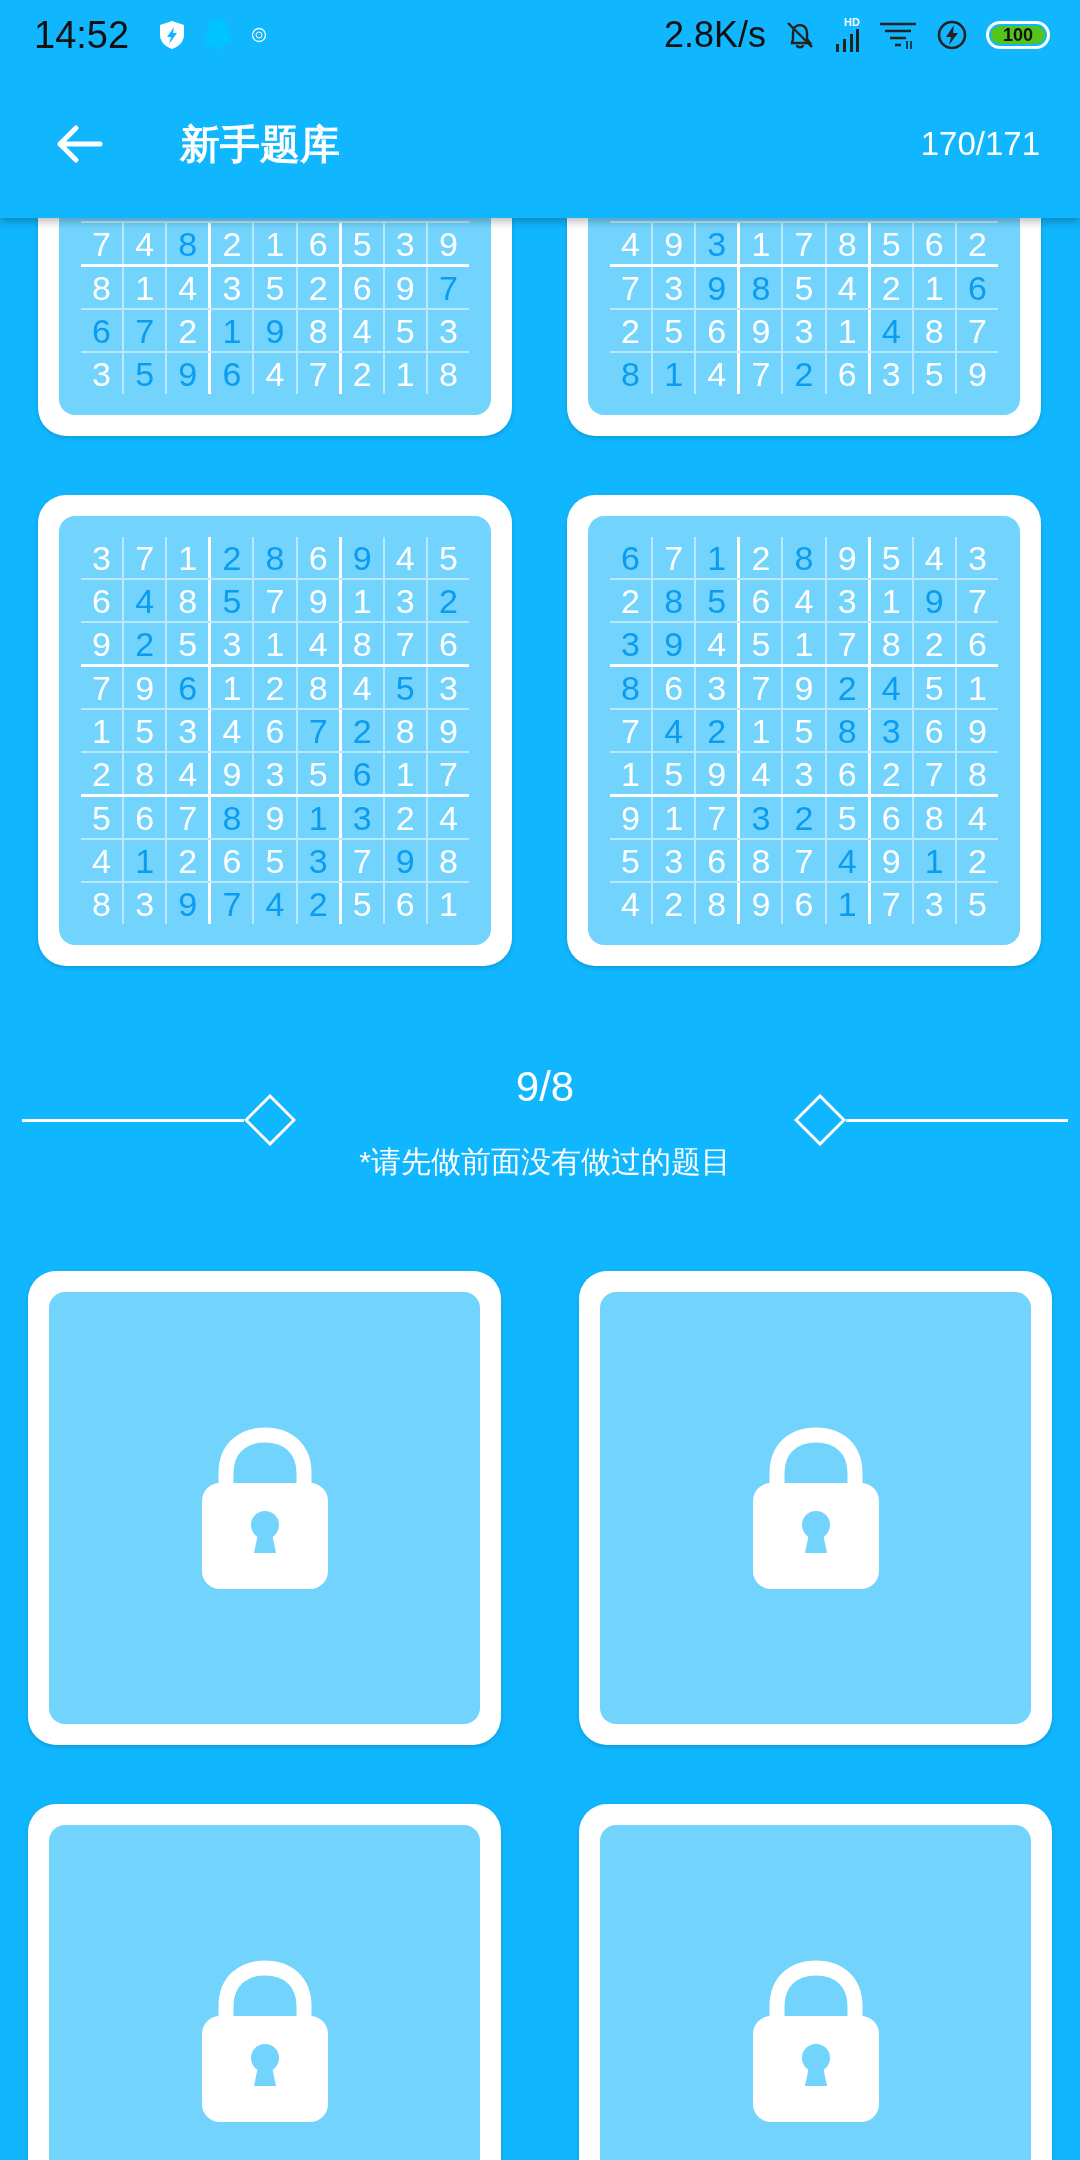  I want to click on puzzle-card: 7 4 8 2 1 6 5 3 9 8 1 4 3 5 2 6 9 7 6 7 2 1 9 8 4 5 3 3 5 9 6 4 7 2 1 8, so click(275, 327).